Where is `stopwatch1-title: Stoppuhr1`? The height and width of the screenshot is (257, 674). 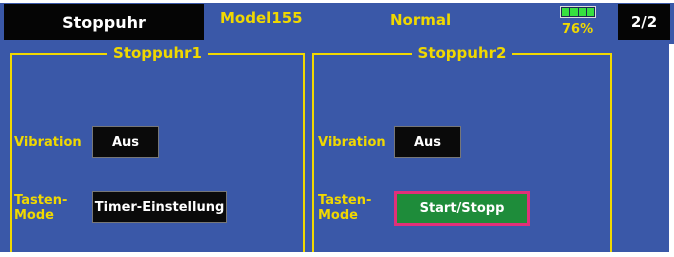
stopwatch1-title: Stoppuhr1 is located at coordinates (157, 53).